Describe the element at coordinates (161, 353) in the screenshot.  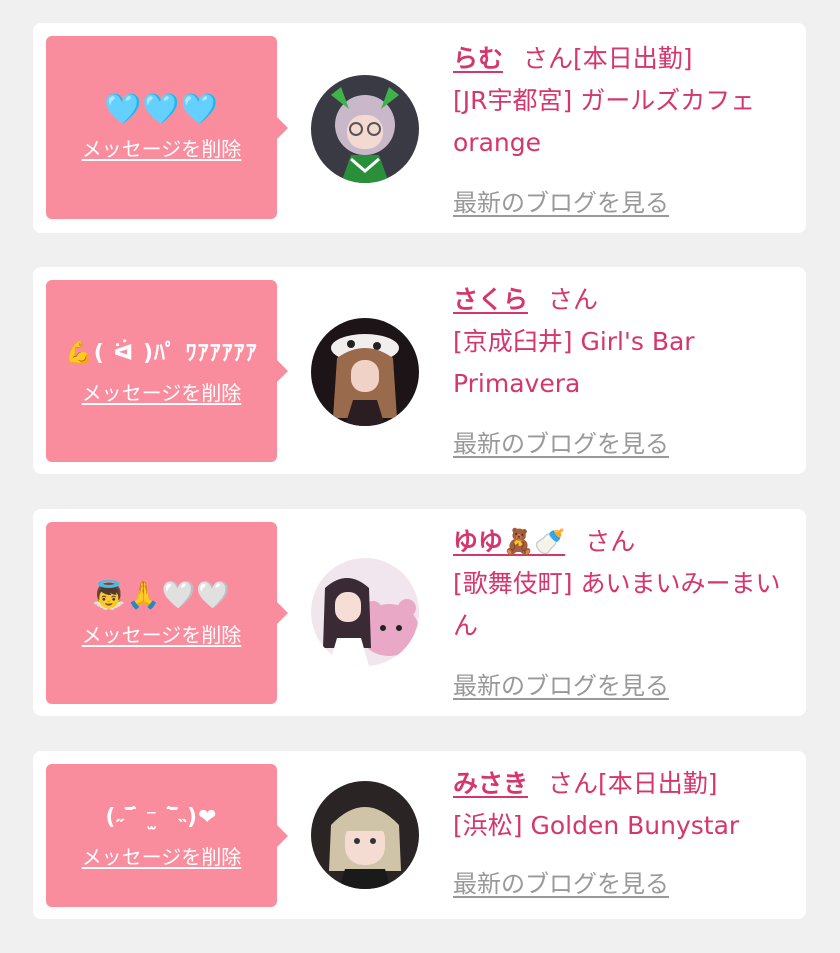
I see `message-text: 💪( ᐛ )ﾊﾟ ﾜｱｱｱｱｱ` at that location.